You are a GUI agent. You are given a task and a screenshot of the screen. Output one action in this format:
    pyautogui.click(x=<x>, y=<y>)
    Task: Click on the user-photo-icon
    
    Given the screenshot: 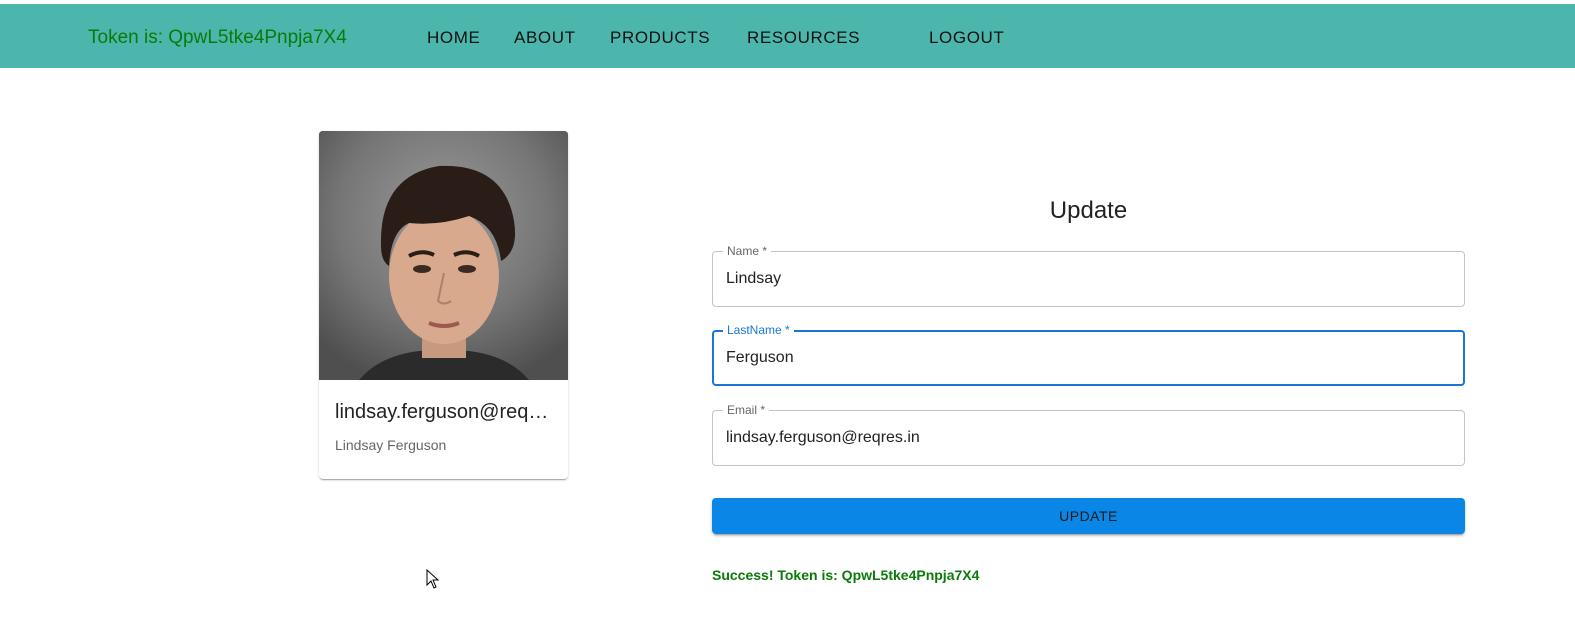 What is the action you would take?
    pyautogui.click(x=443, y=255)
    